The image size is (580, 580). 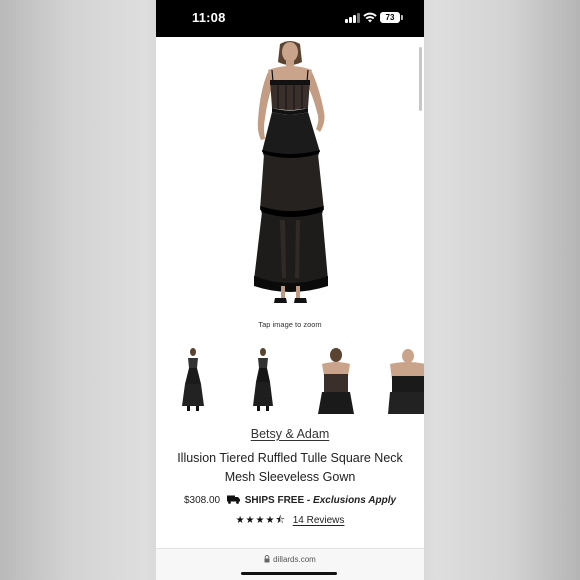 What do you see at coordinates (290, 18) in the screenshot?
I see `status-bar: 11:08 73` at bounding box center [290, 18].